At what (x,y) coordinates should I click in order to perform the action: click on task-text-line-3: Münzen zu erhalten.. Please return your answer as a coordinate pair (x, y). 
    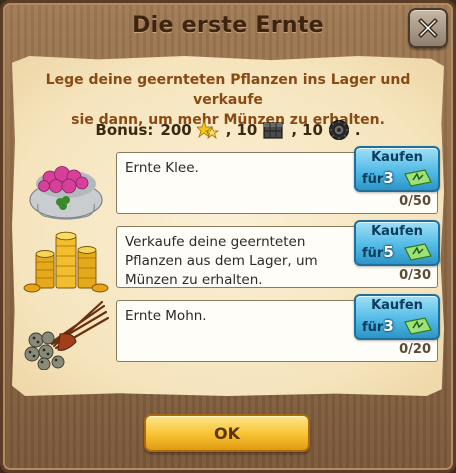
    Looking at the image, I should click on (194, 280).